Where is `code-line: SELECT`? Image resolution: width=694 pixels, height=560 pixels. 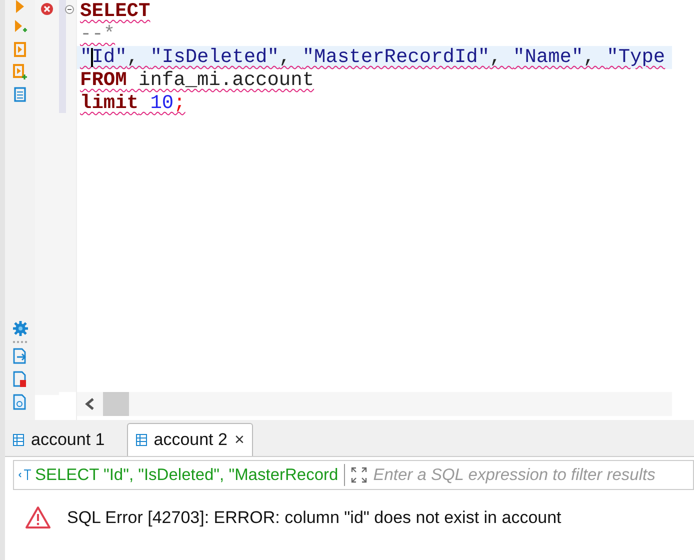
code-line: SELECT is located at coordinates (115, 11).